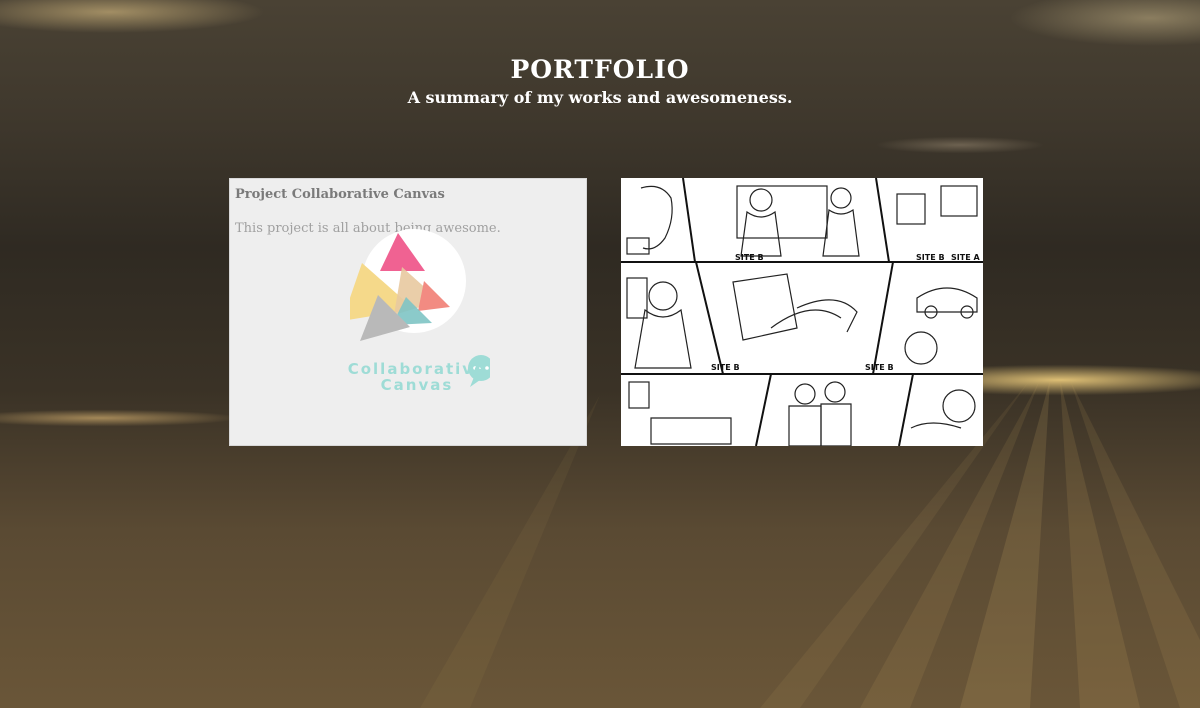  I want to click on storyboard-comic-image: SITE B SITE B SITE A SITE B SITE B, so click(802, 312).